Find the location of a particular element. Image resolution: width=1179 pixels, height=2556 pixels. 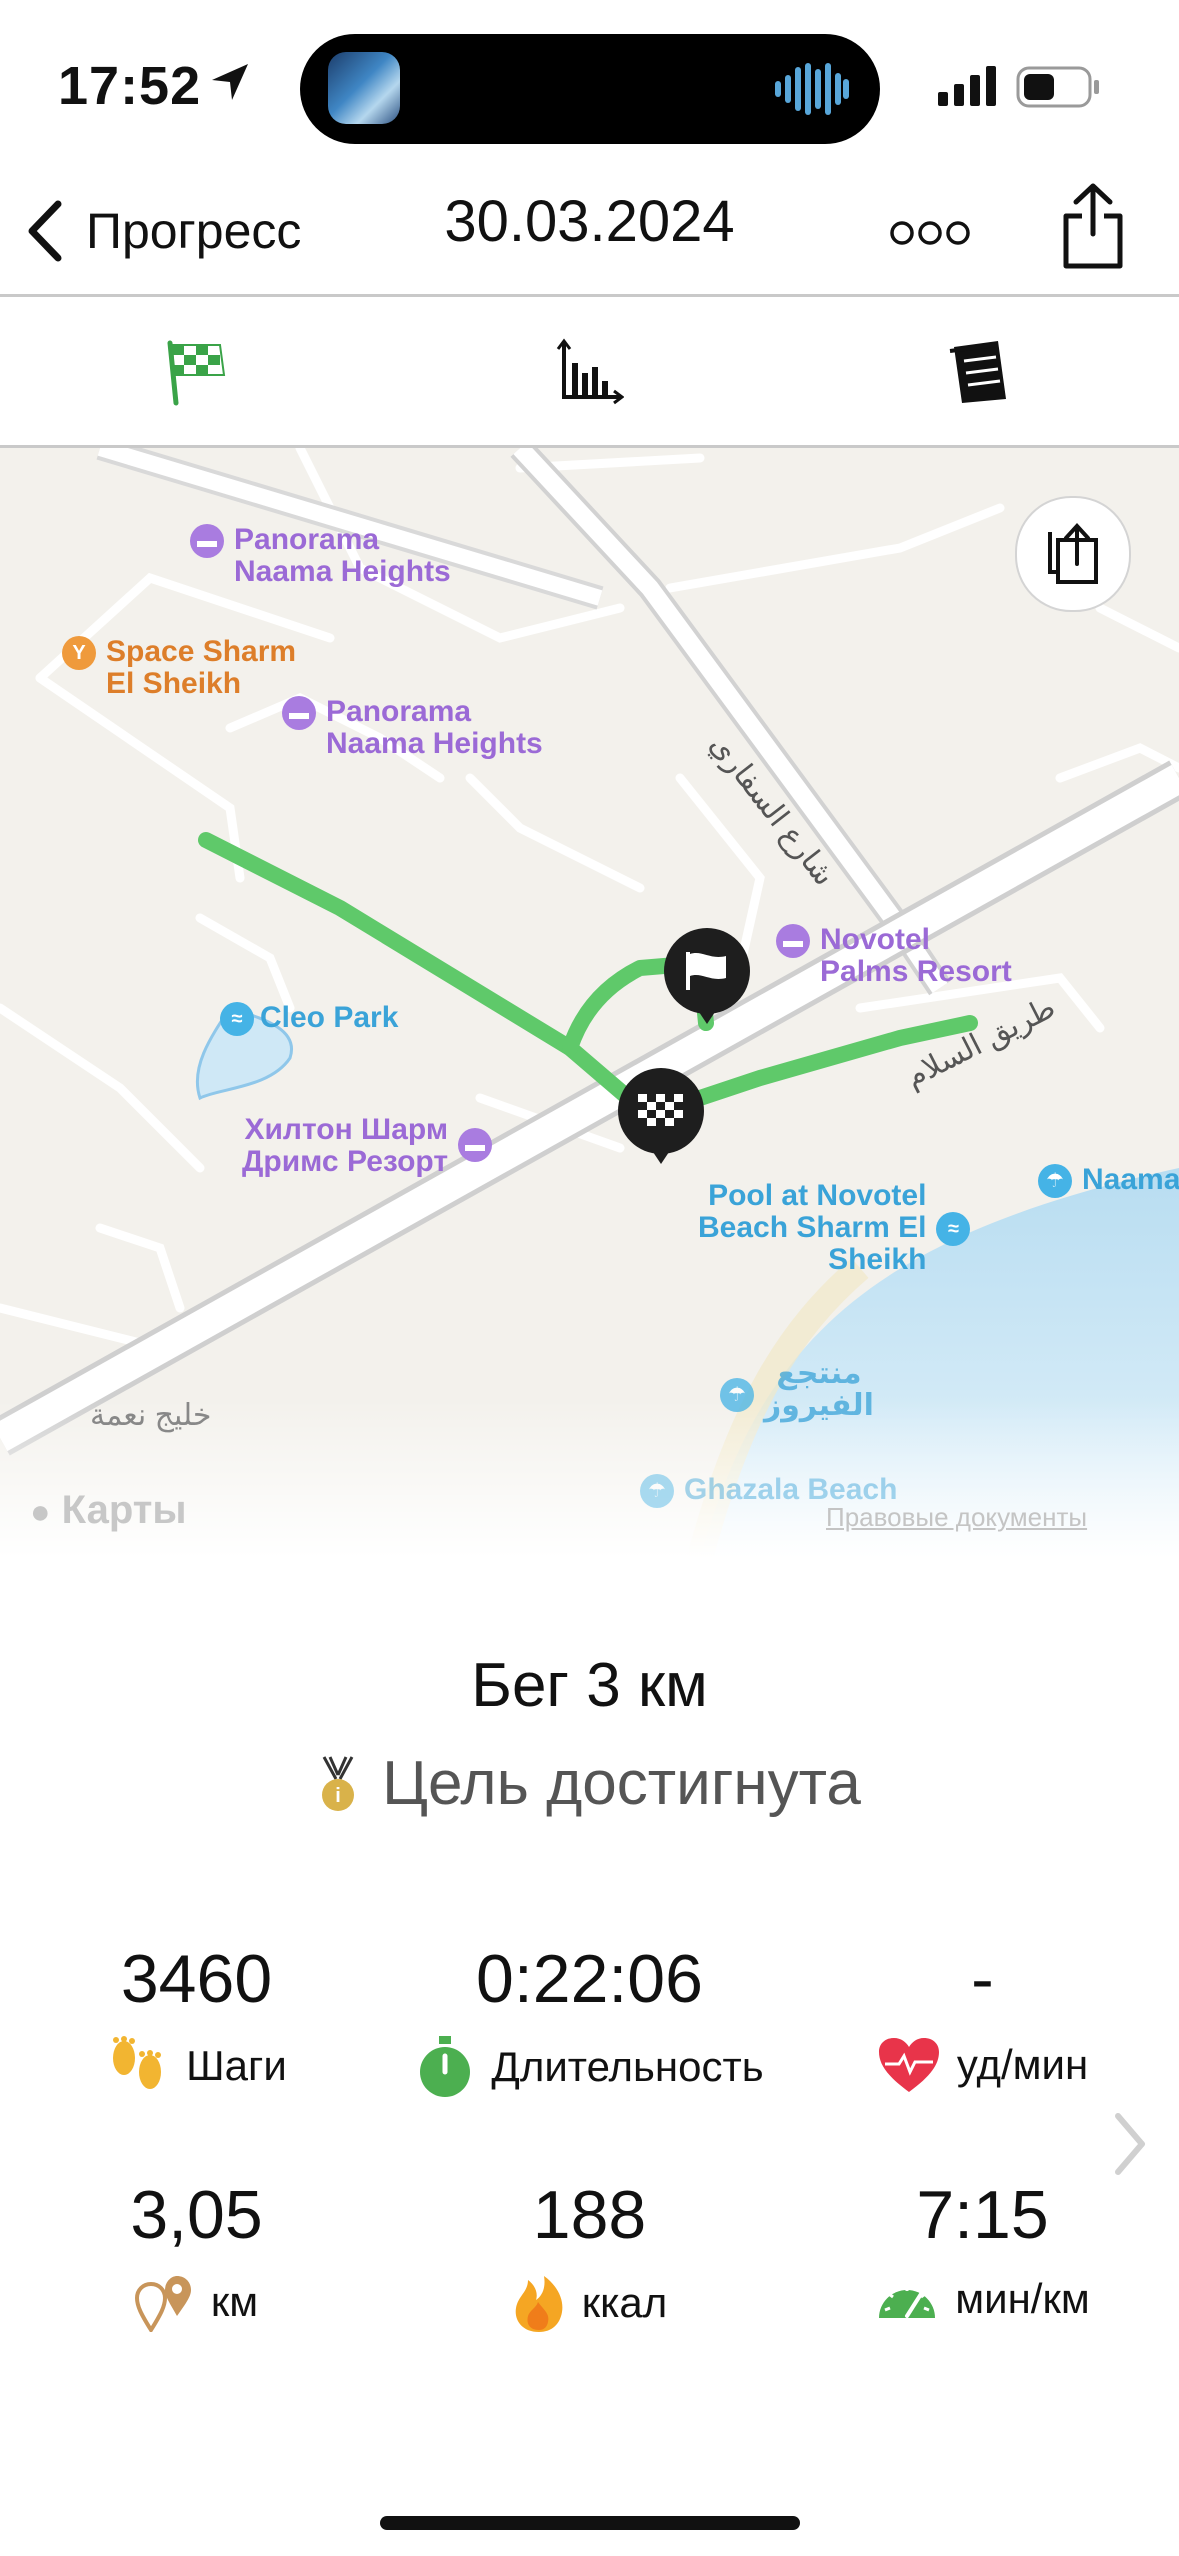

map-poi-beach: ☂ Naama is located at coordinates (1108, 1181).